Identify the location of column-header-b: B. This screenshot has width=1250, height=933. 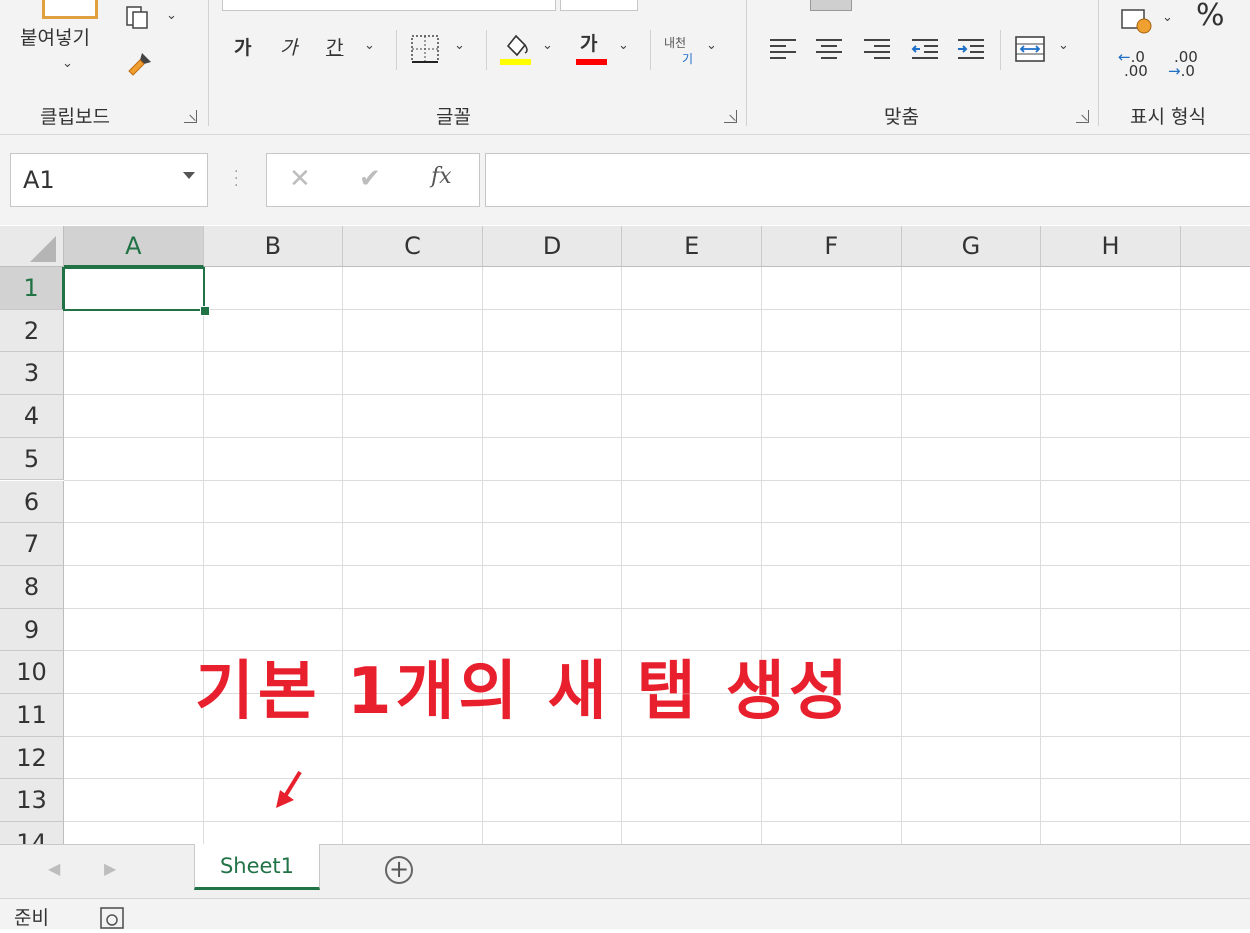
(273, 246).